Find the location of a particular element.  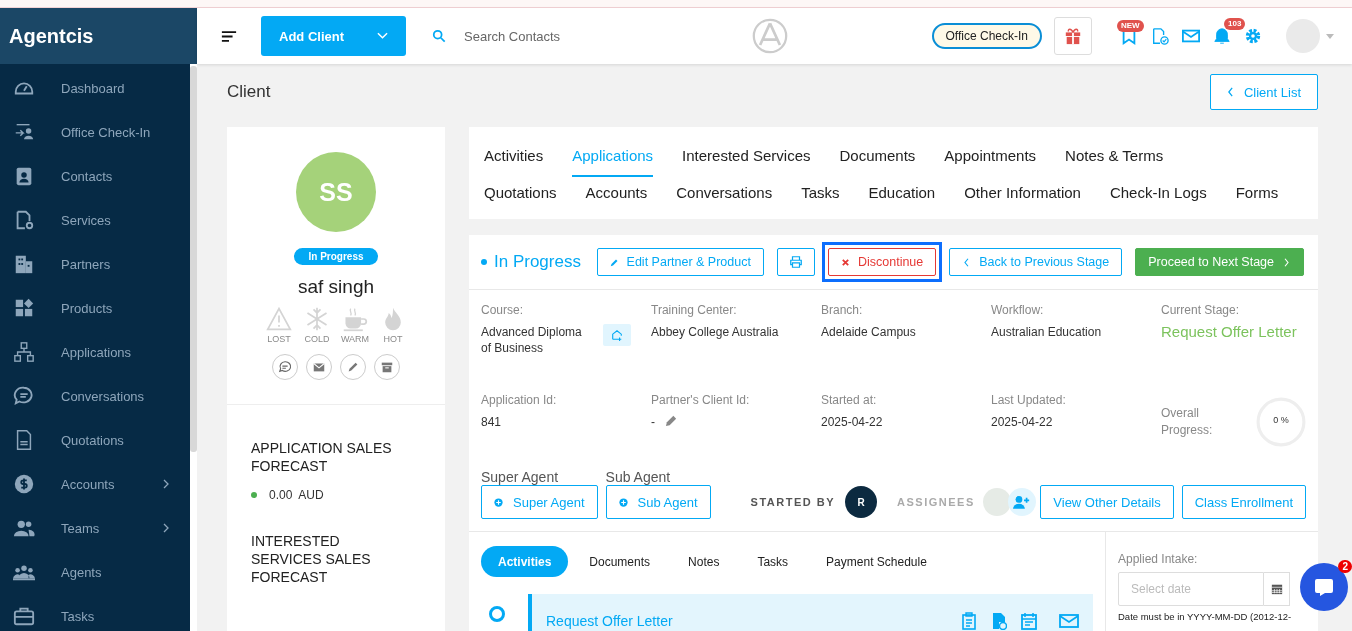

field-label: Branch: is located at coordinates (842, 310).